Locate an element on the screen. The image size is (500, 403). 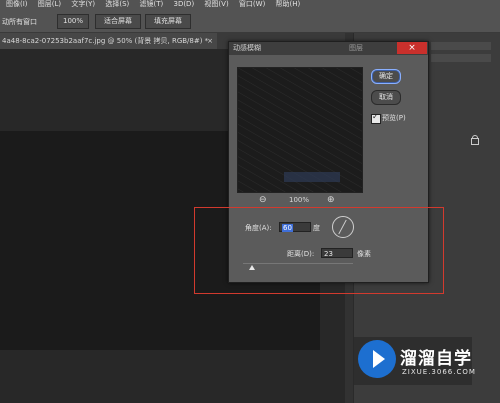
menu-window: 窗口(W) is located at coordinates (252, 4).